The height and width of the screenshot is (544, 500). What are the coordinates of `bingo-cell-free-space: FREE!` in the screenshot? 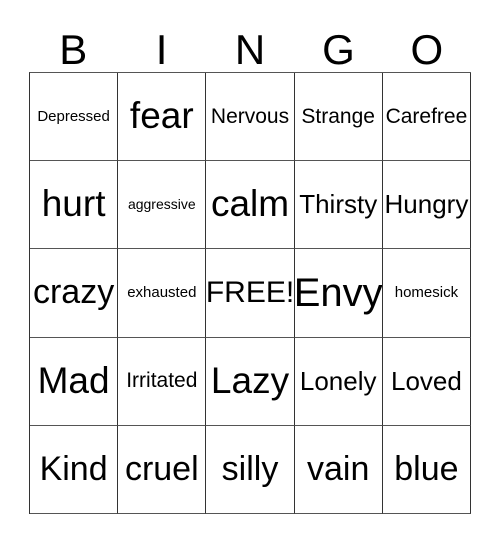 It's located at (250, 293).